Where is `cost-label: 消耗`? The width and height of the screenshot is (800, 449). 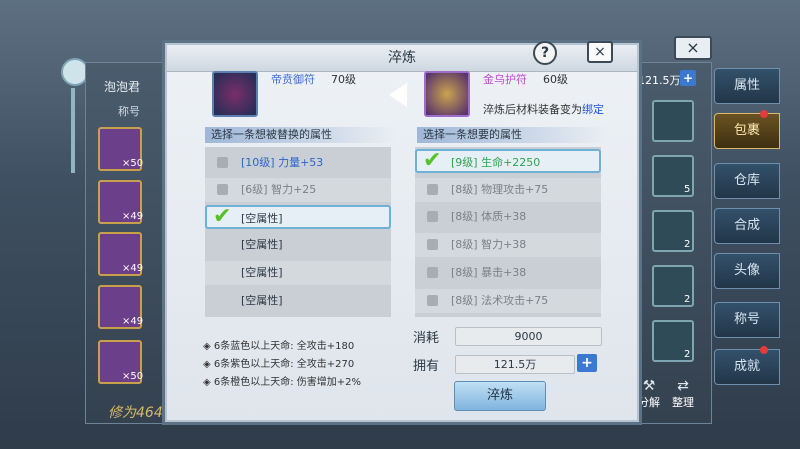
cost-label: 消耗 is located at coordinates (426, 338).